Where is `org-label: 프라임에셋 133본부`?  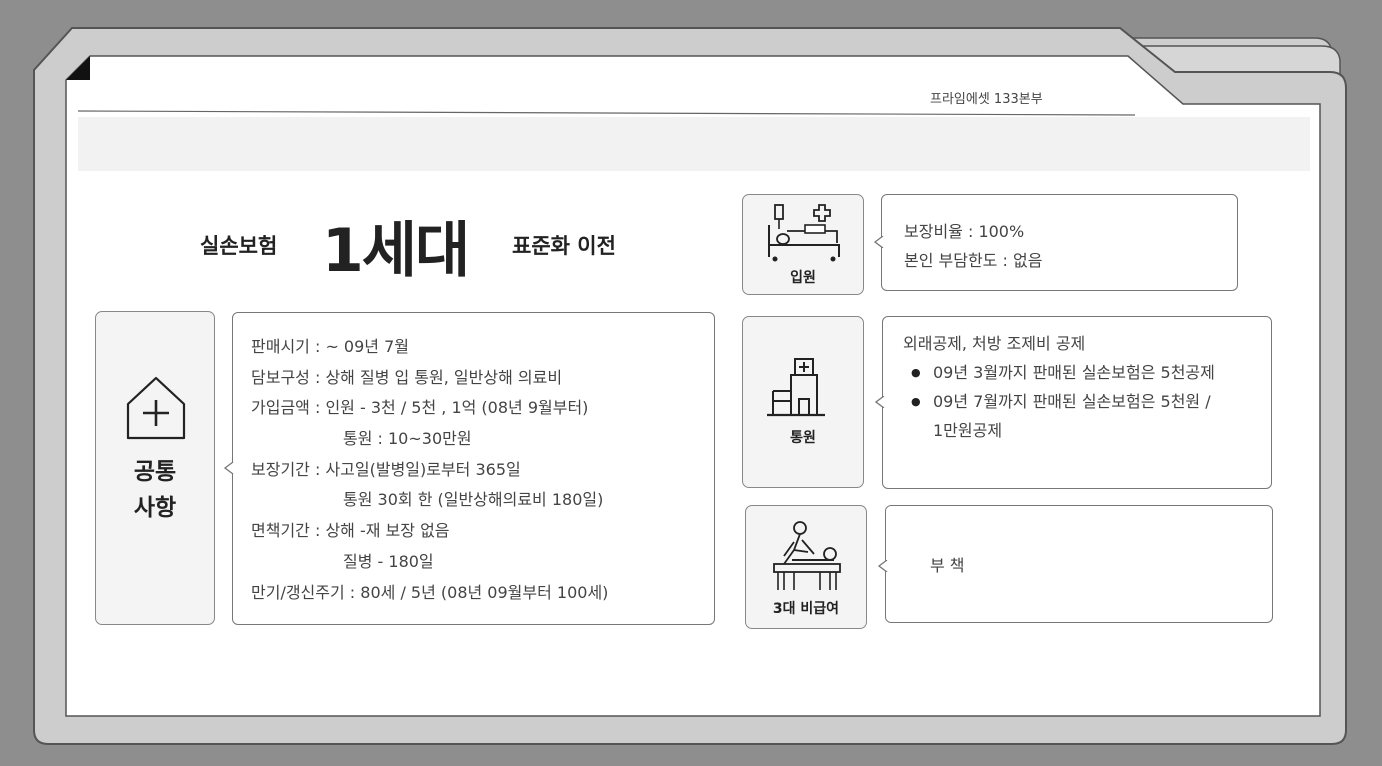 org-label: 프라임에셋 133본부 is located at coordinates (986, 99).